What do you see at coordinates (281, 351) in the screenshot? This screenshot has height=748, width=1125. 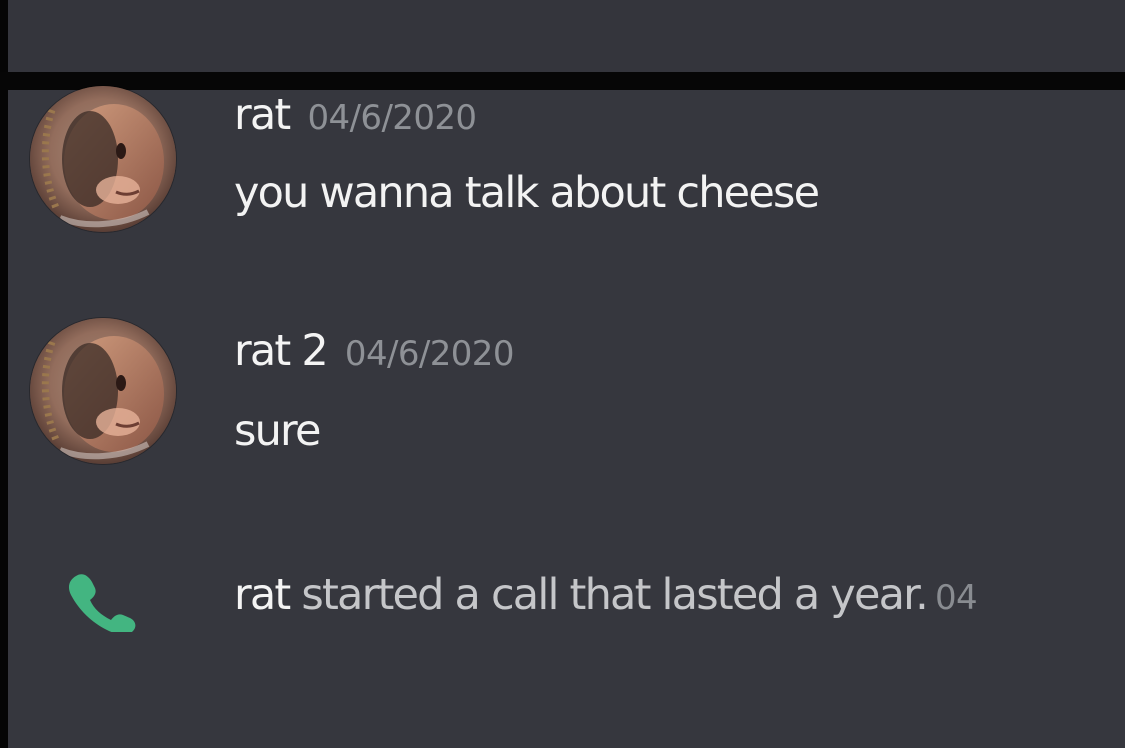 I see `username: rat 2` at bounding box center [281, 351].